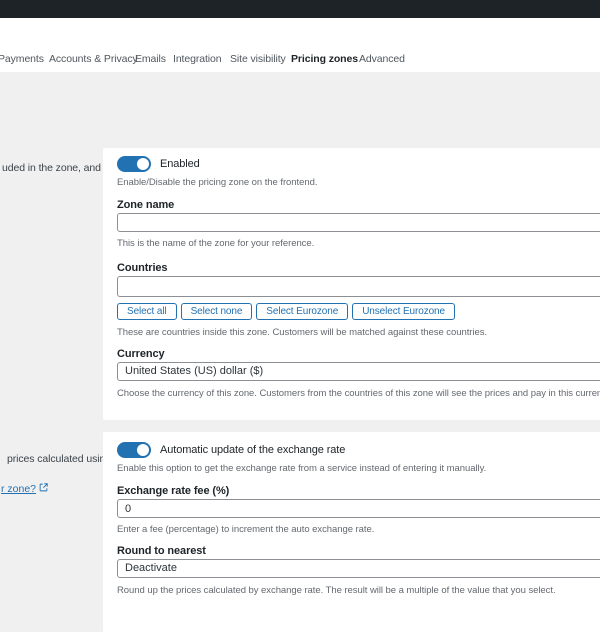 Image resolution: width=600 pixels, height=632 pixels. Describe the element at coordinates (93, 62) in the screenshot. I see `tab-accounts-privacy: Accounts & Privacy` at that location.